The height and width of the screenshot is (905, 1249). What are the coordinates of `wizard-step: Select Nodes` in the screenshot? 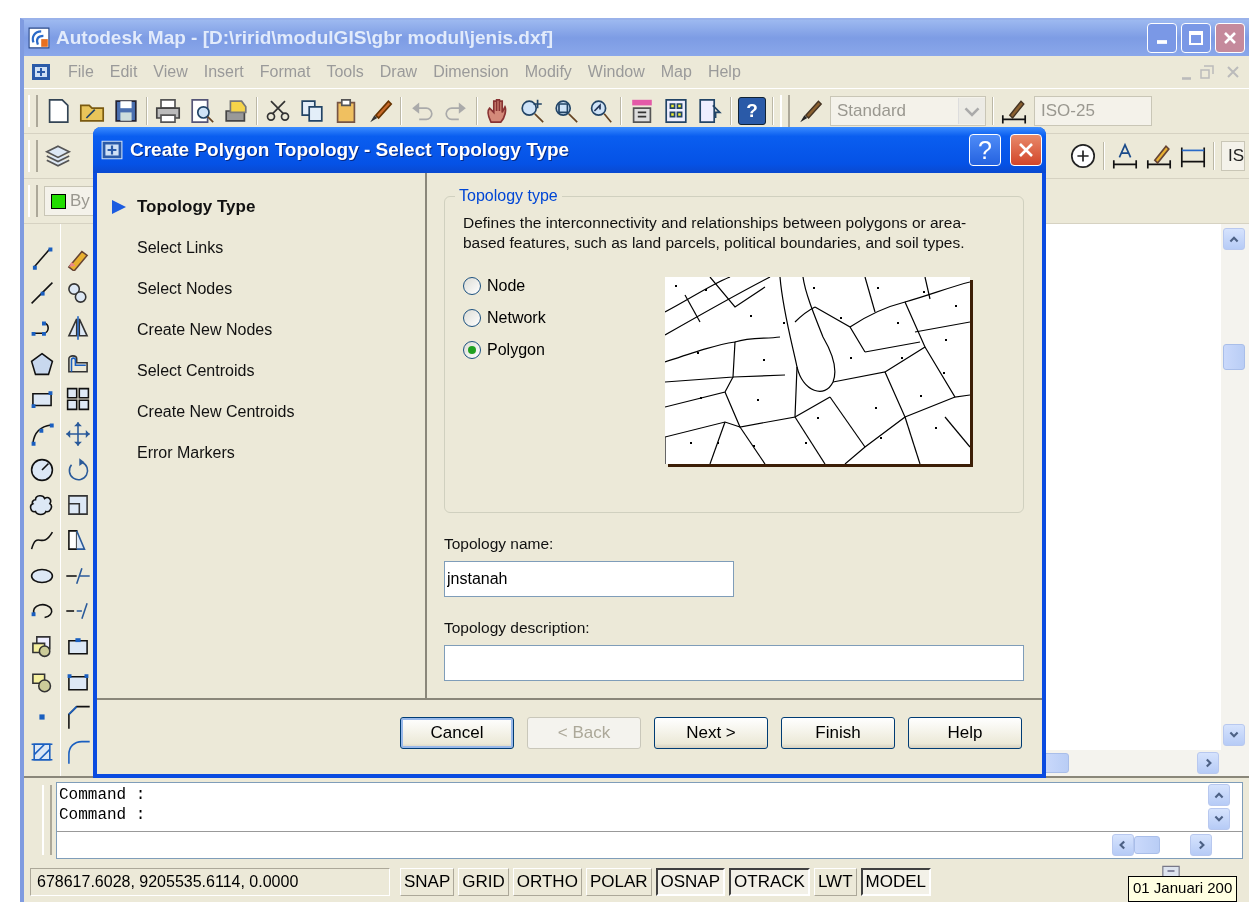 It's located at (185, 288).